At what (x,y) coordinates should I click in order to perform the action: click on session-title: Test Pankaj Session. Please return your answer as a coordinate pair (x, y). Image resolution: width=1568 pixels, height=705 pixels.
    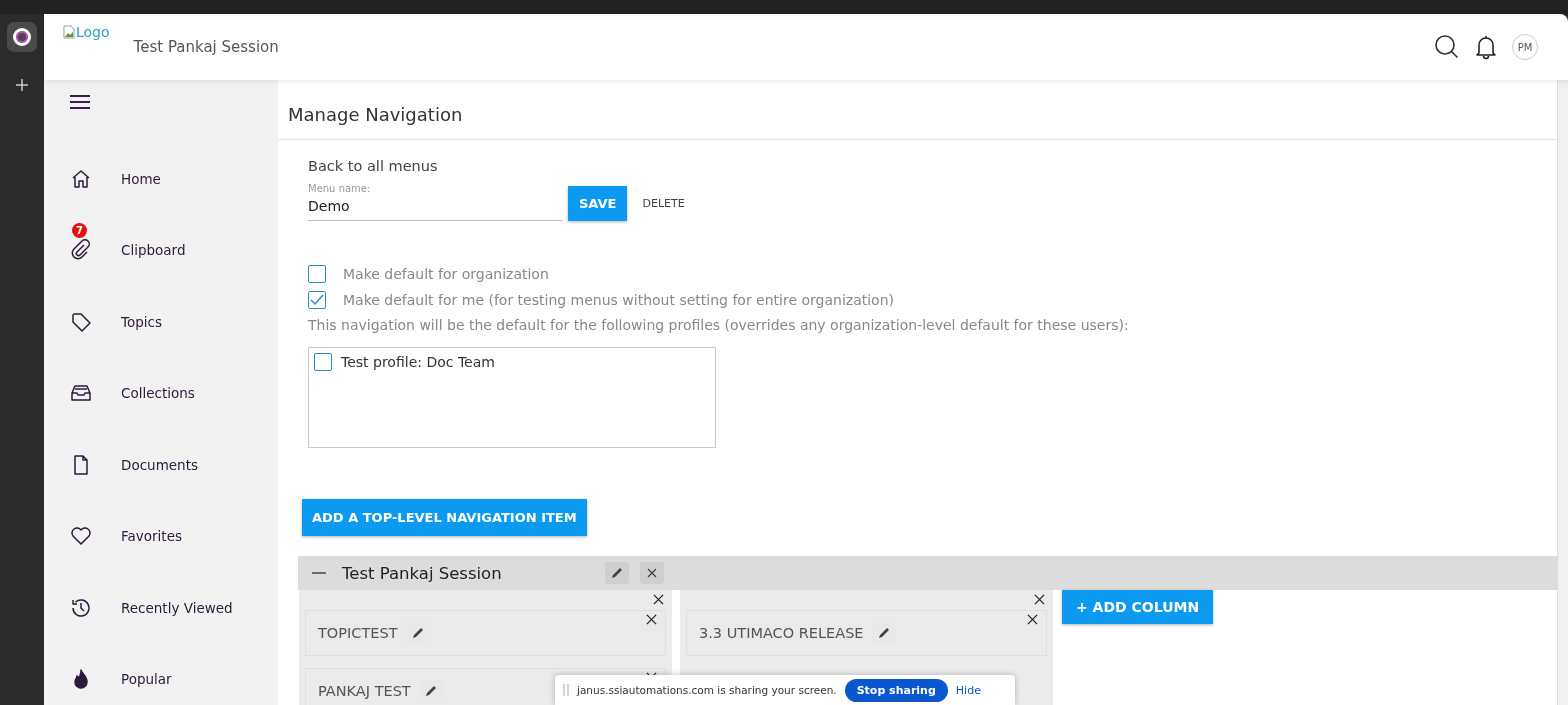
    Looking at the image, I should click on (206, 47).